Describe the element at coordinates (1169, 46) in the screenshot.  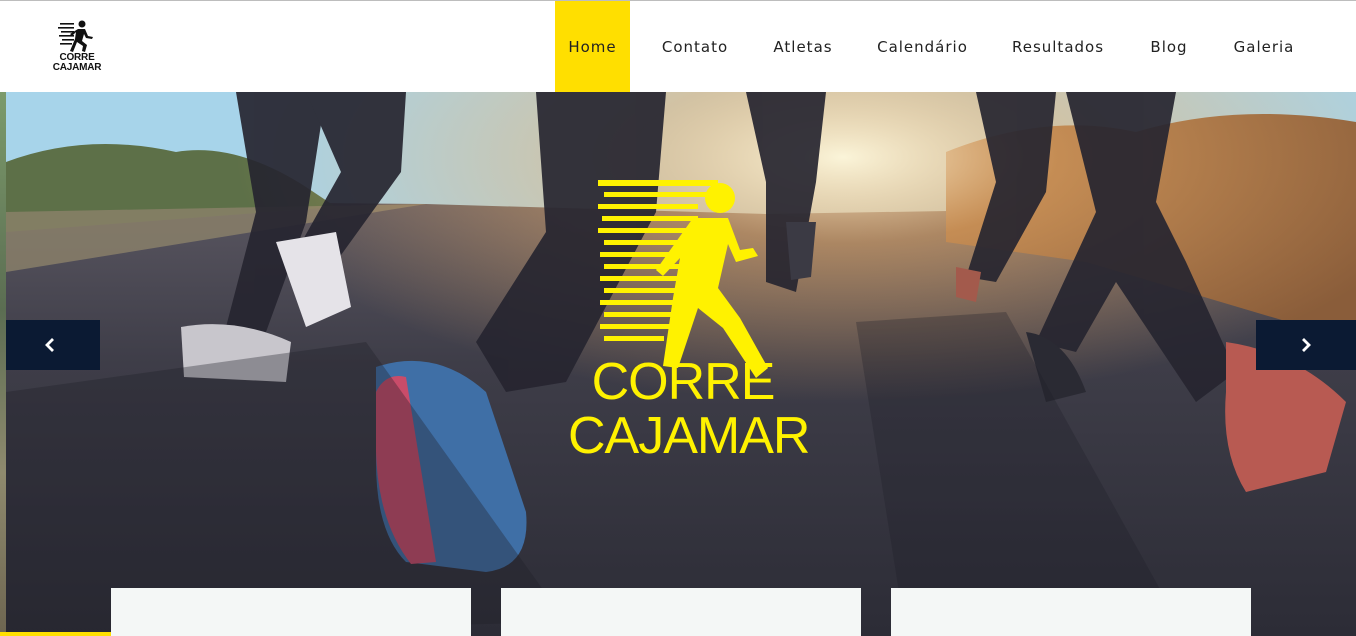
I see `nav-blog: Blog` at that location.